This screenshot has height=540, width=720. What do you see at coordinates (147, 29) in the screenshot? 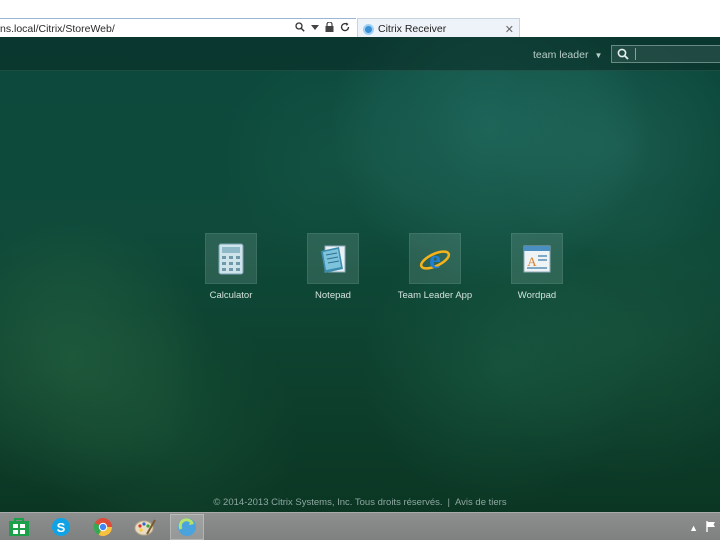
I see `address-text: ns.local/Citrix/StoreWeb/` at bounding box center [147, 29].